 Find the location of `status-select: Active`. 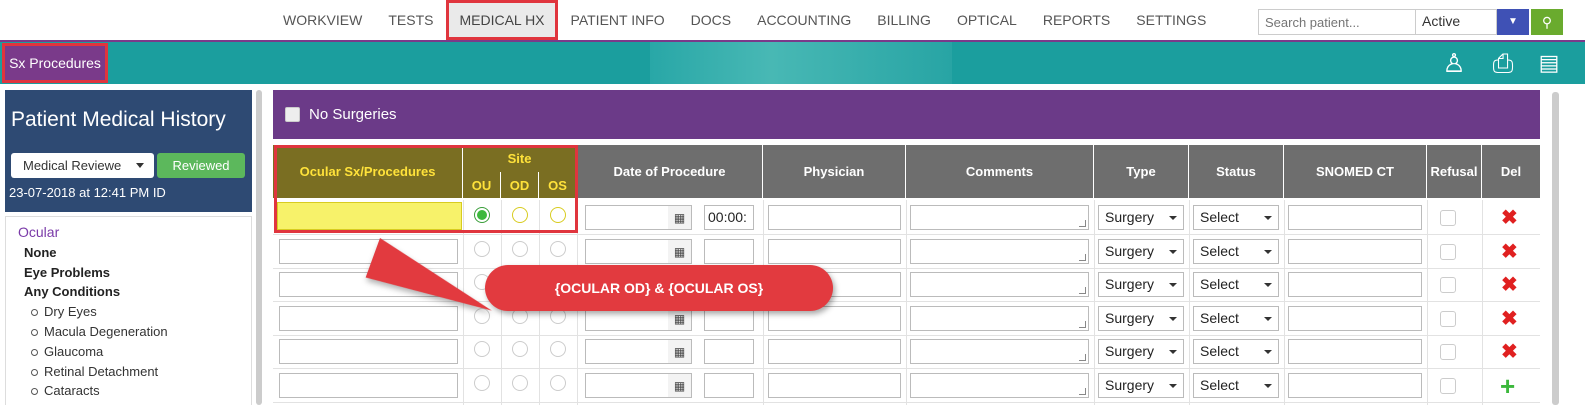

status-select: Active is located at coordinates (1456, 22).